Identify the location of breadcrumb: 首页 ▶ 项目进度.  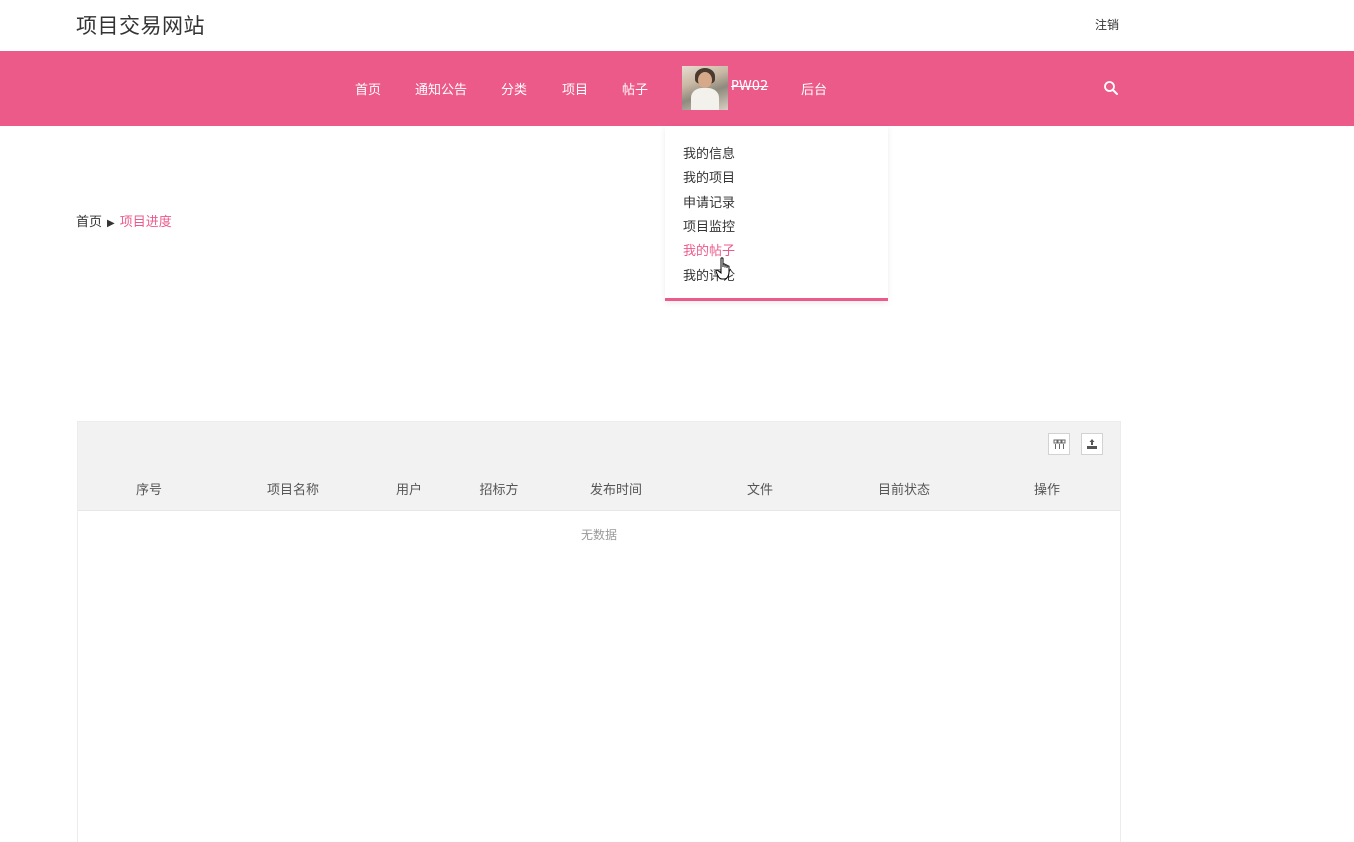
(124, 220).